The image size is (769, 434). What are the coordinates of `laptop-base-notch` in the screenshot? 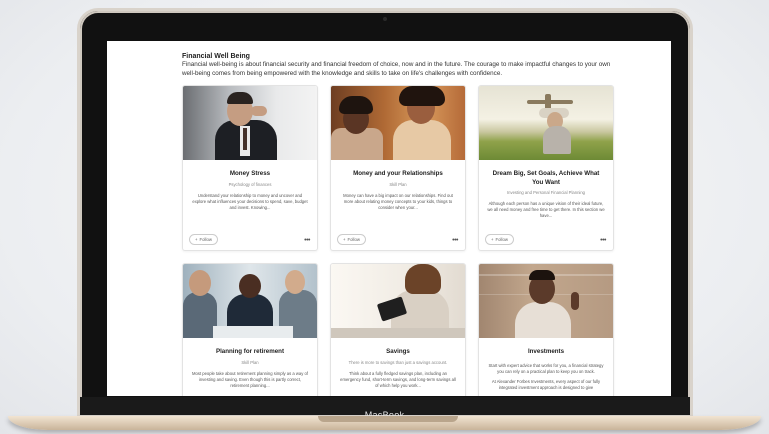 It's located at (388, 419).